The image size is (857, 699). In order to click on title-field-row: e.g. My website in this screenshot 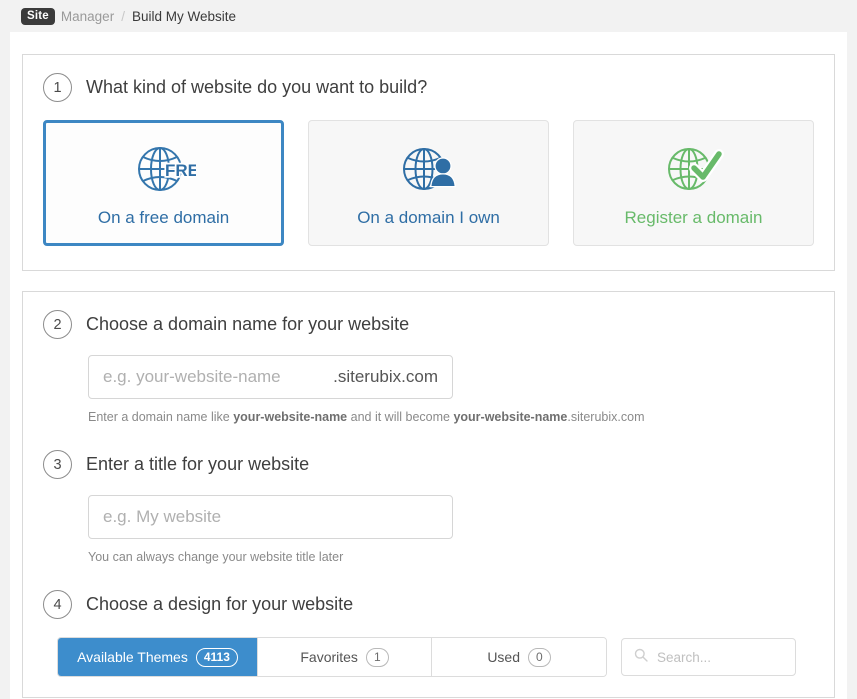, I will do `click(428, 517)`.